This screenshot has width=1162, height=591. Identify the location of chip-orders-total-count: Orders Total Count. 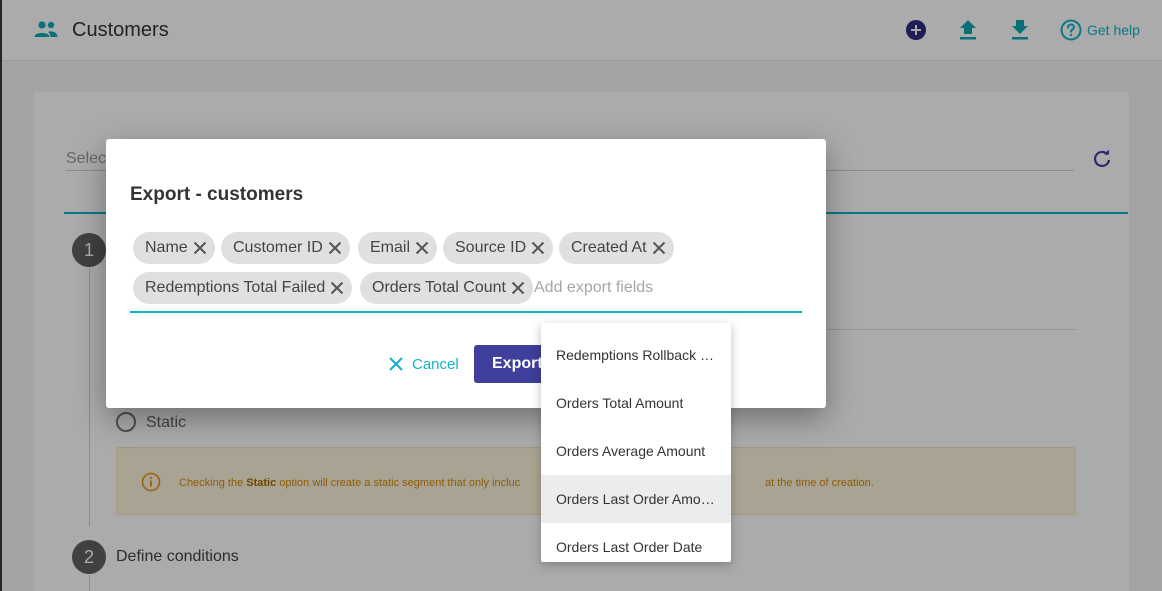
(446, 288).